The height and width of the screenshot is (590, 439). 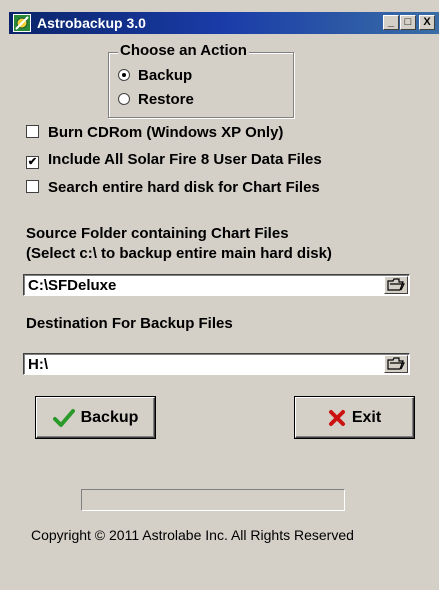 What do you see at coordinates (72, 285) in the screenshot?
I see `source-folder-value: C:\SFDeluxe` at bounding box center [72, 285].